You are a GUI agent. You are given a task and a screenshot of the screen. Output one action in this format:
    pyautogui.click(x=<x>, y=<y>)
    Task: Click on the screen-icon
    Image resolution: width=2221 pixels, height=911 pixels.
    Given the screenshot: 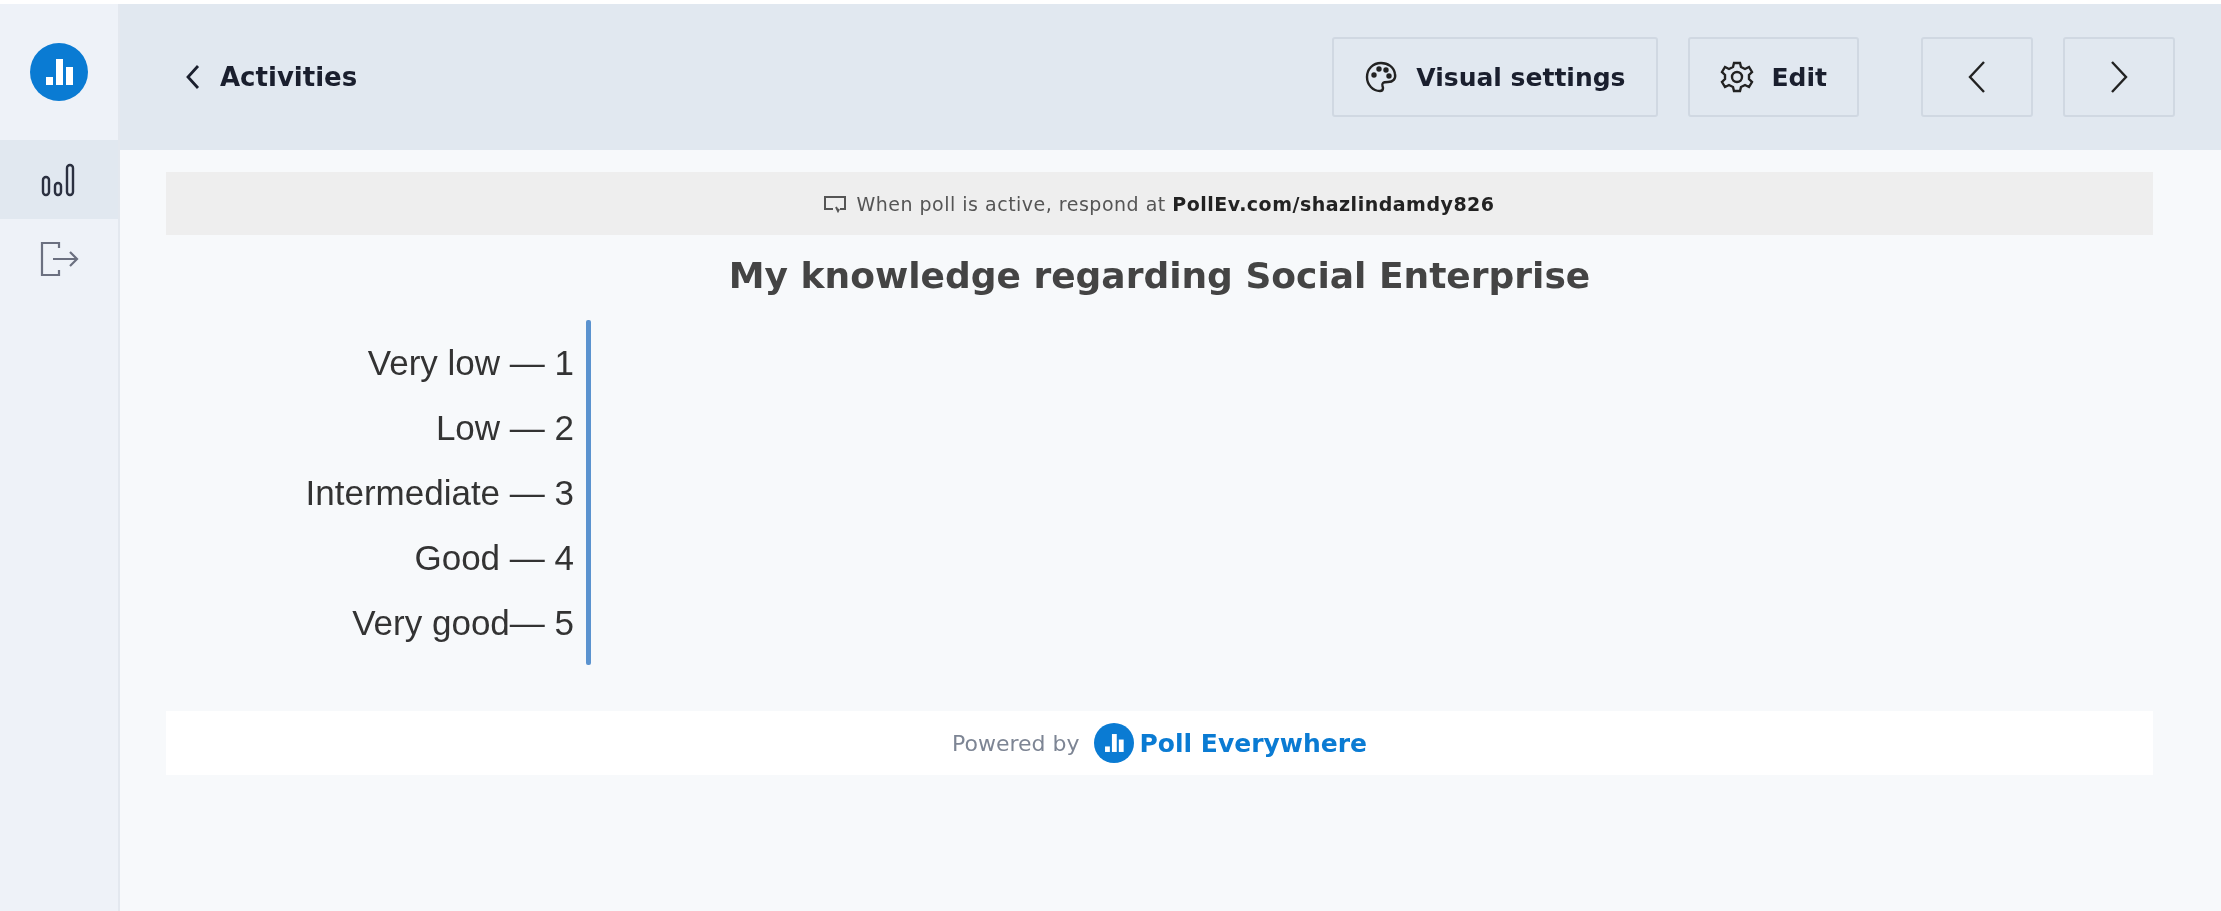 What is the action you would take?
    pyautogui.click(x=835, y=203)
    